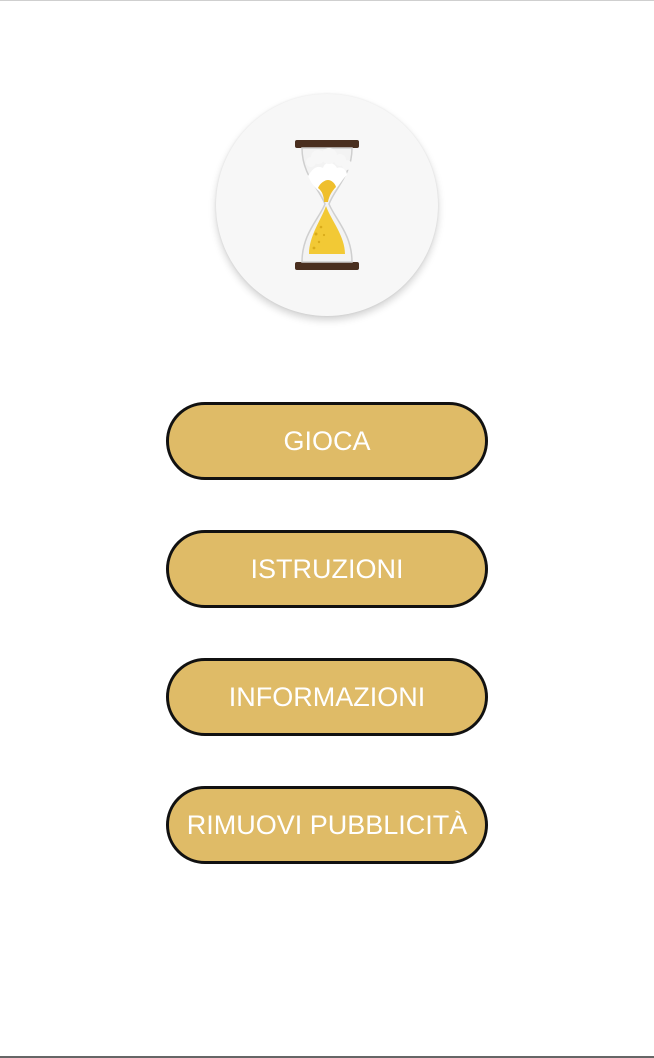 The image size is (654, 1058). I want to click on instructions-button: ISTRUZIONI, so click(327, 569).